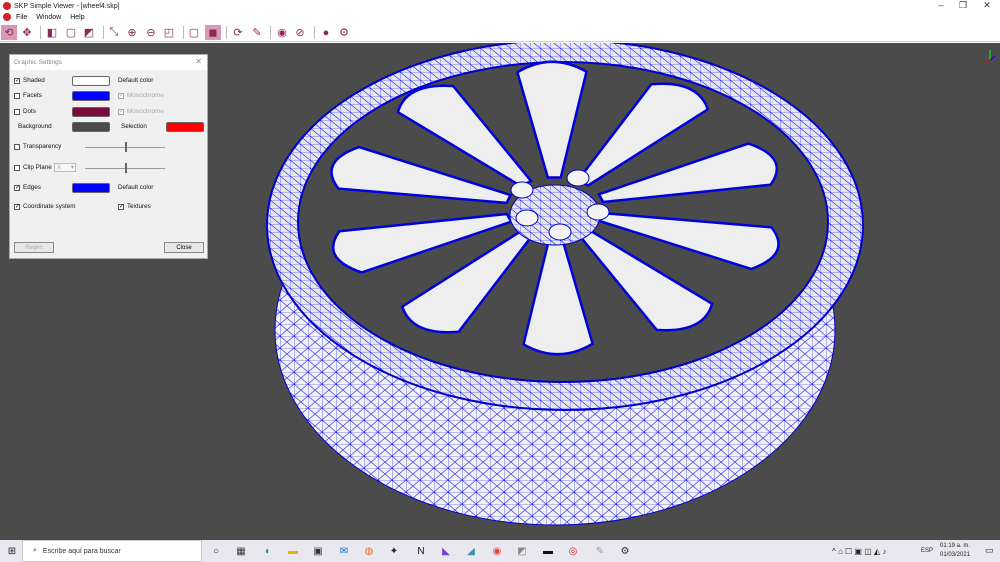 The image size is (1000, 562). I want to click on menu-bar: File Window Help, so click(500, 17).